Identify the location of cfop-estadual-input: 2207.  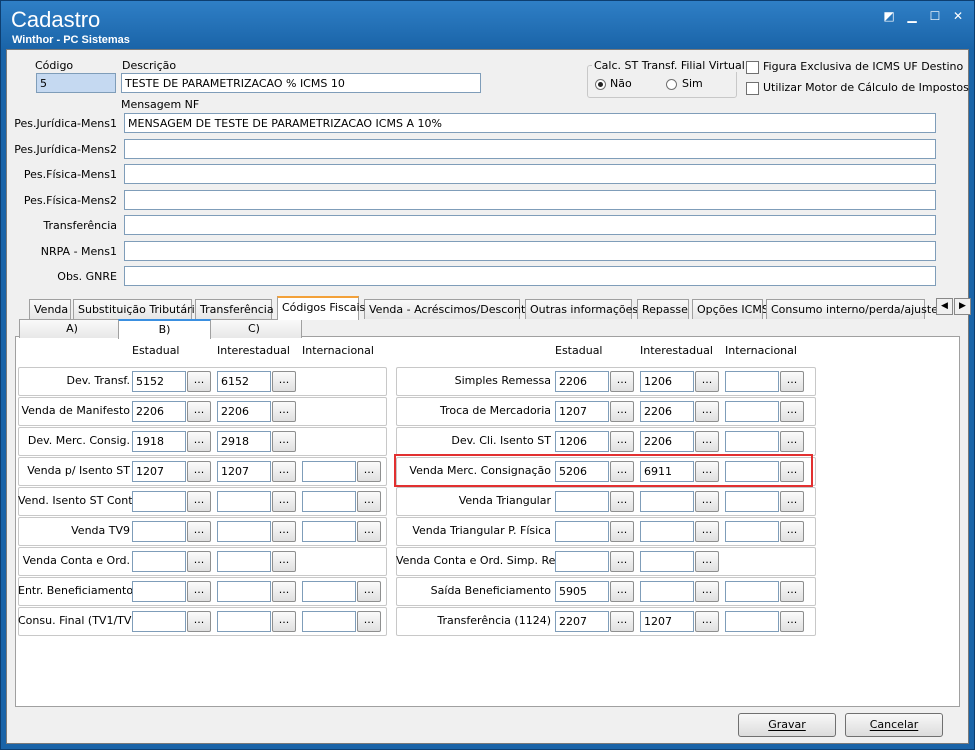
(582, 621).